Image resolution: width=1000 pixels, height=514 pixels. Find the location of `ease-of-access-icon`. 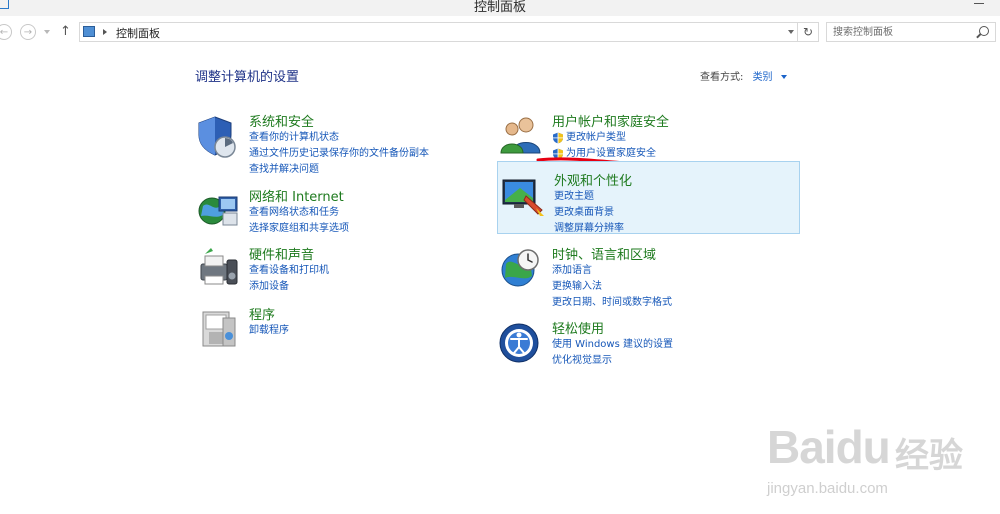

ease-of-access-icon is located at coordinates (519, 343).